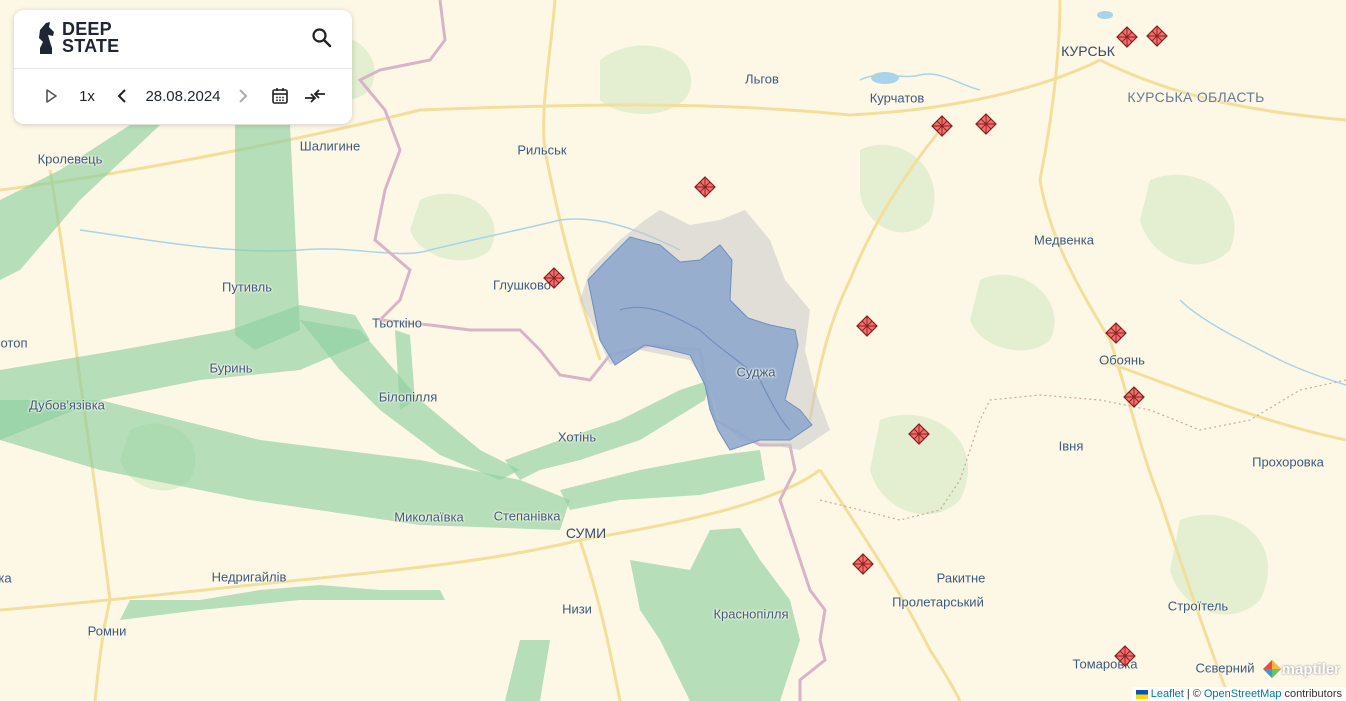  Describe the element at coordinates (586, 533) in the screenshot. I see `place-label: СУМИ` at that location.